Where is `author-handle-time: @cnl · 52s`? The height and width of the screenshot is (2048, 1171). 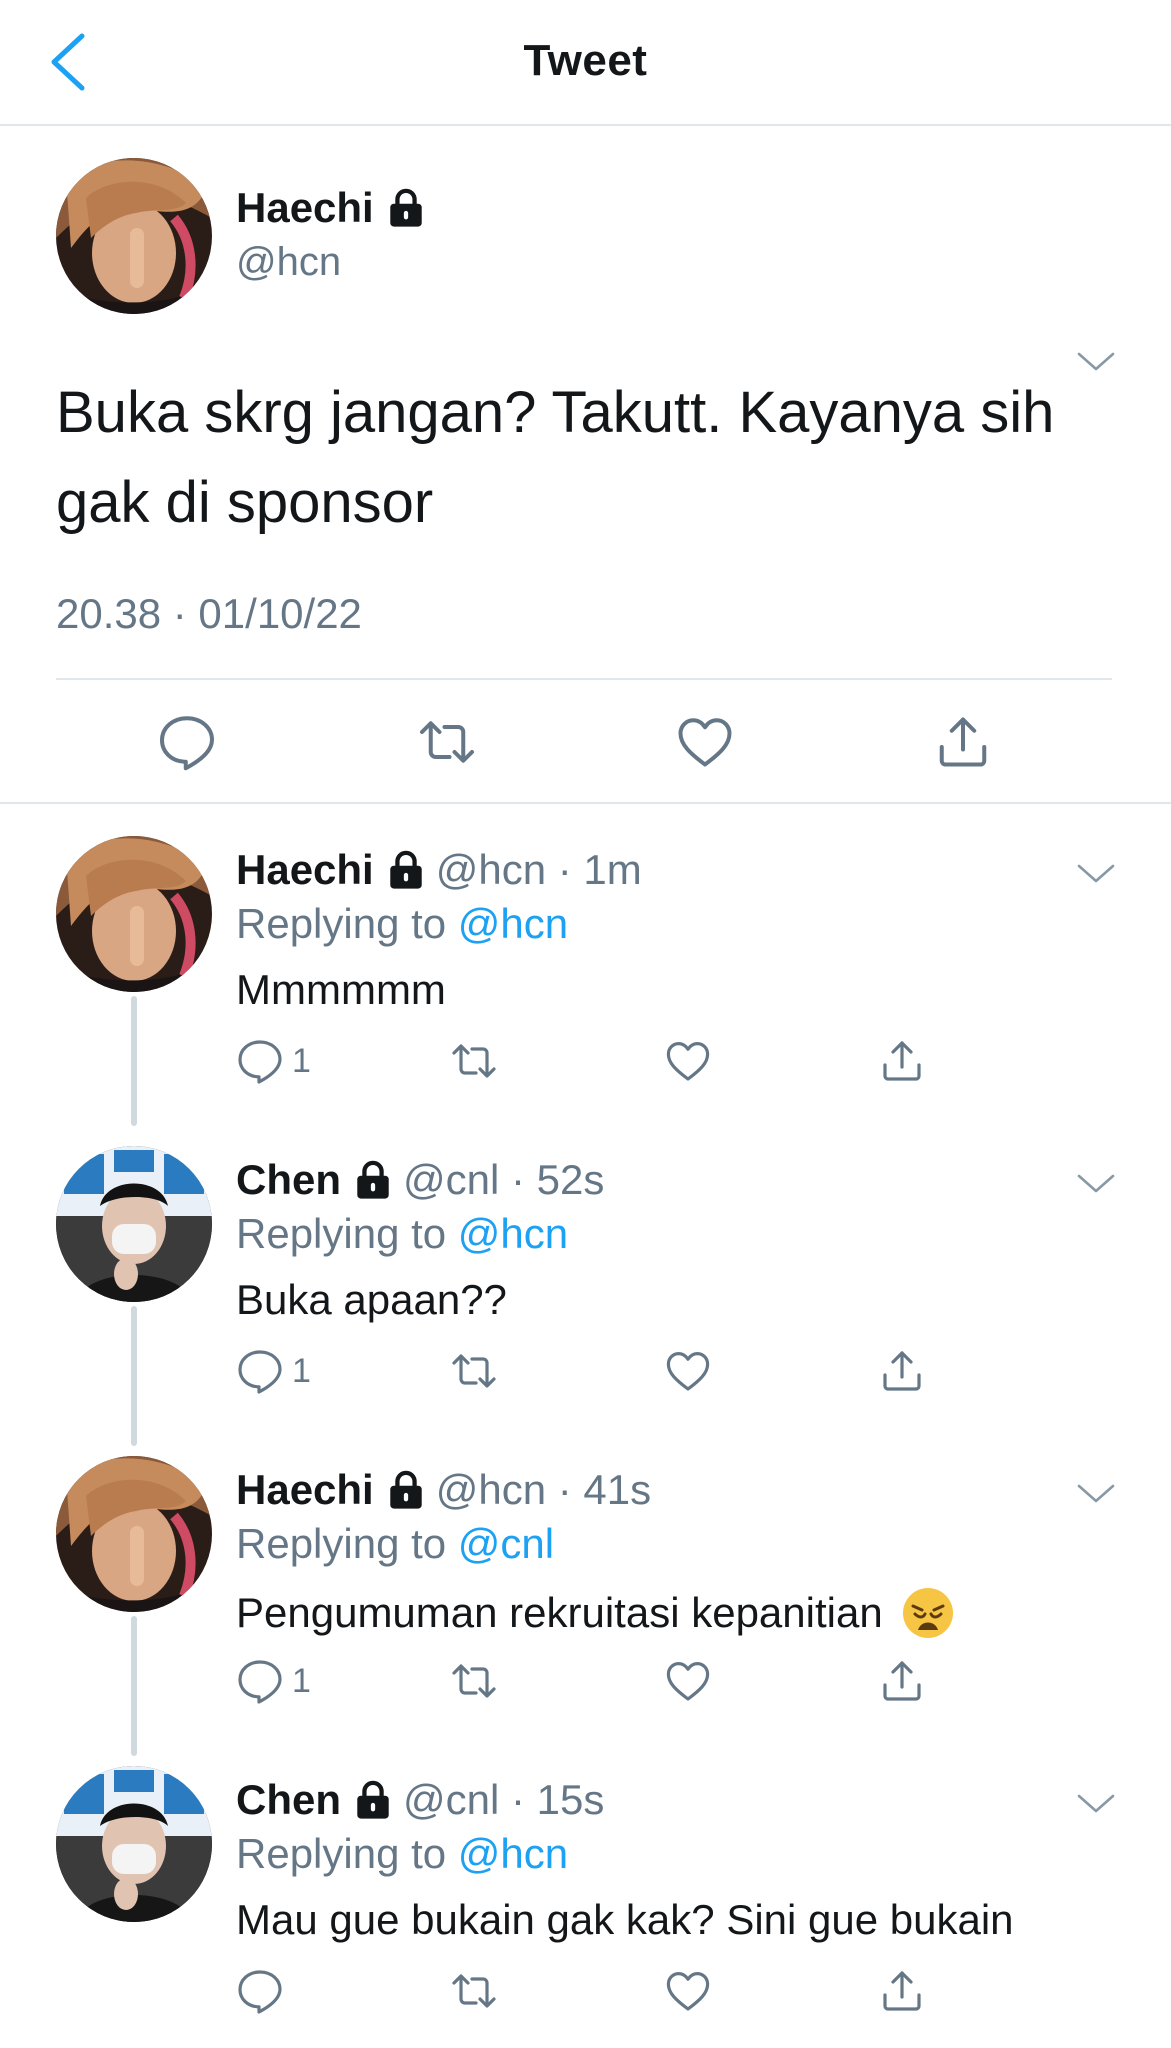
author-handle-time: @cnl · 52s is located at coordinates (503, 1180).